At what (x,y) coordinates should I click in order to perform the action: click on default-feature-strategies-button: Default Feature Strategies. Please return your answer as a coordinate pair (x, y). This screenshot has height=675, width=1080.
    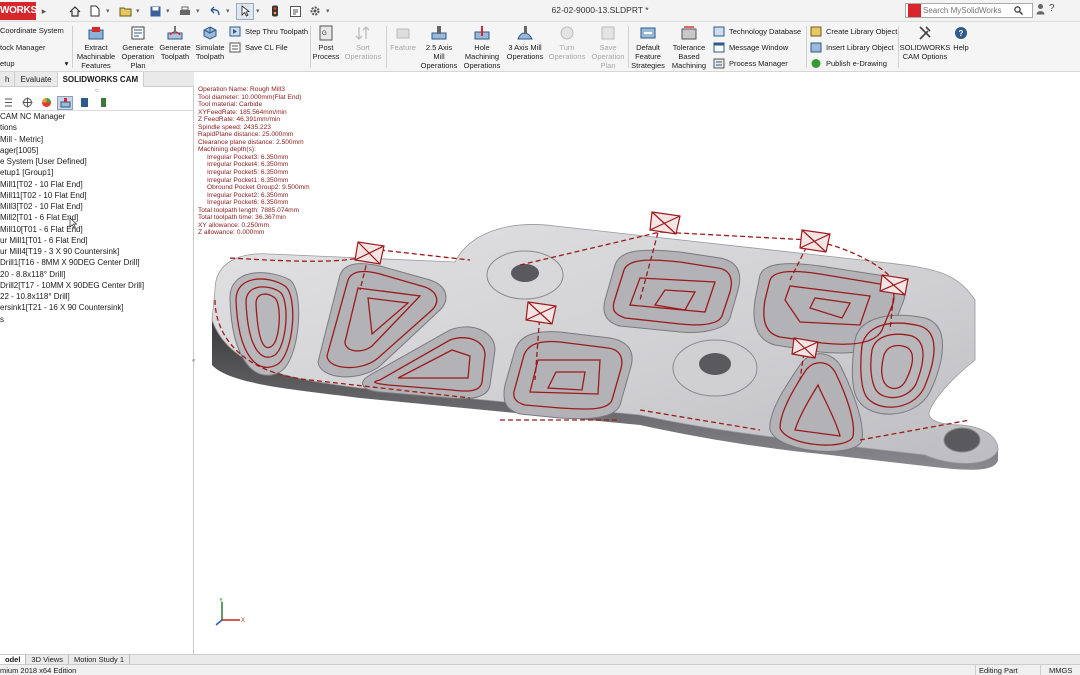
    Looking at the image, I should click on (648, 47).